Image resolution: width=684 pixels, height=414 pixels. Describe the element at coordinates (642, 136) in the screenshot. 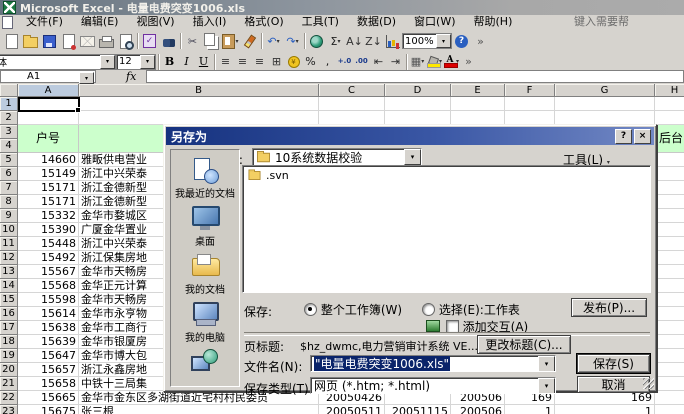

I see `dialog-close-button: ×` at that location.